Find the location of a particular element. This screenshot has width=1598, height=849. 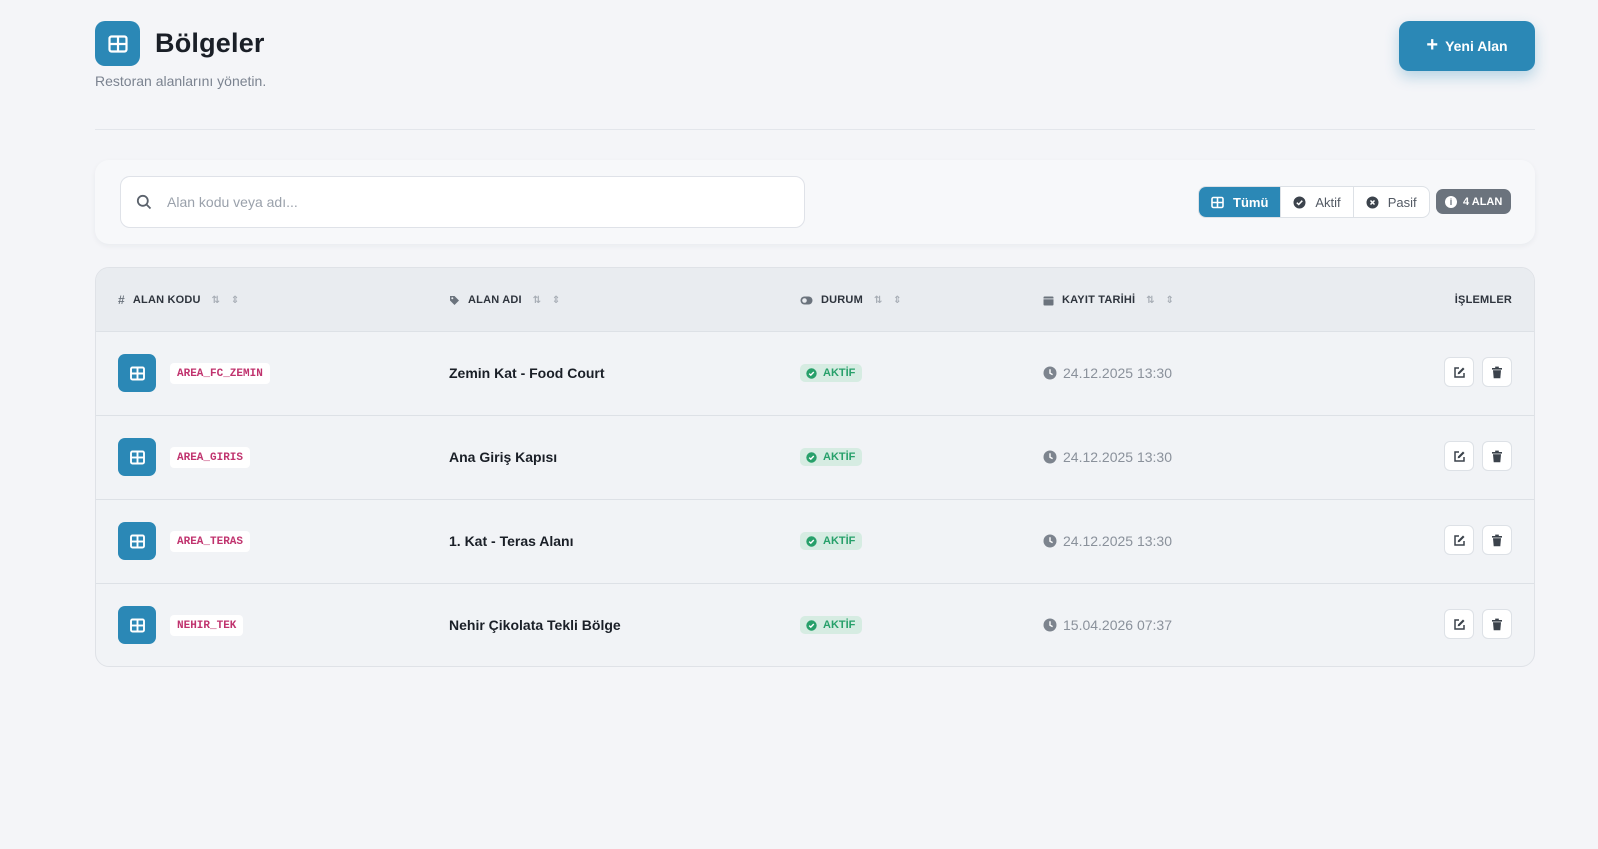

column-header-actions: İŞLEMLER is located at coordinates (1483, 300).